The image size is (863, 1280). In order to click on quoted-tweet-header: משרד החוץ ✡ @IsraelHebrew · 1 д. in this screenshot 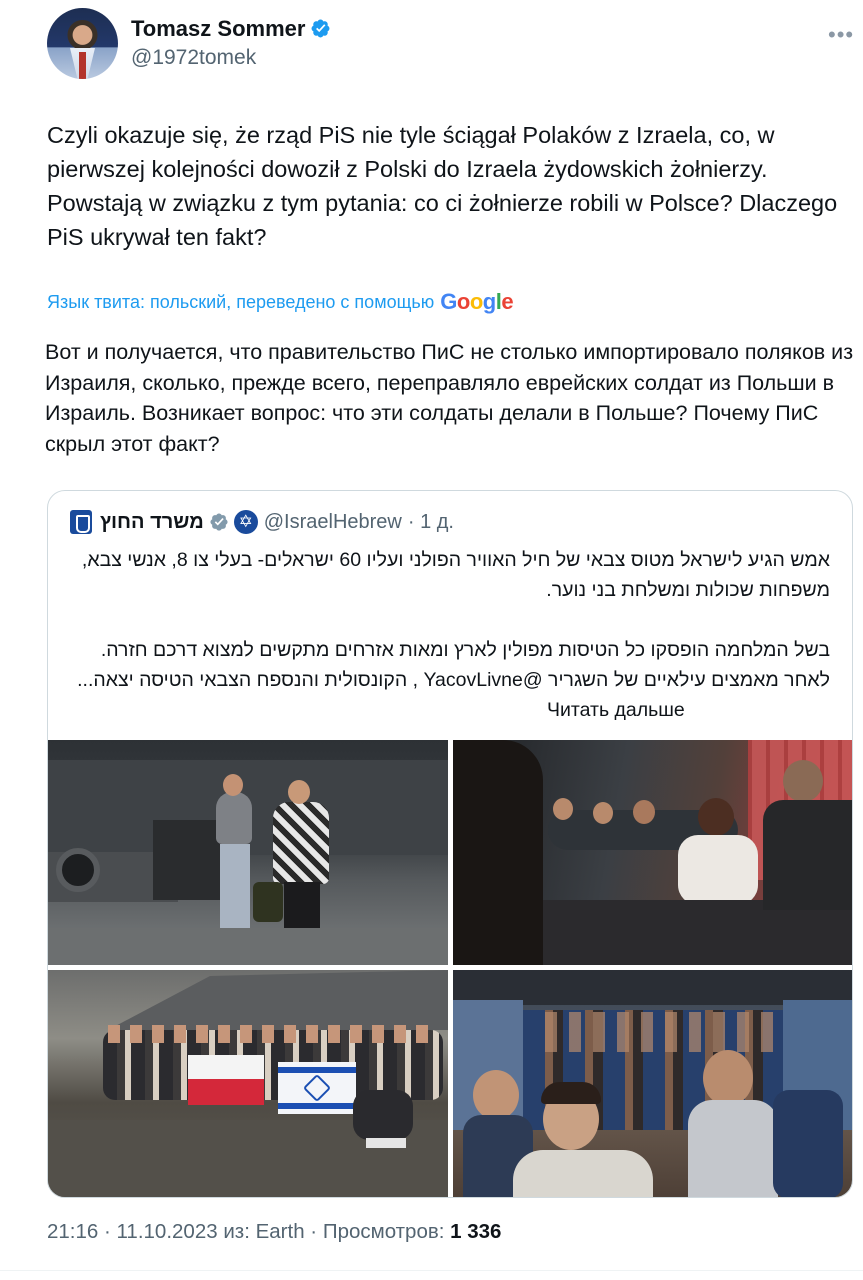, I will do `click(262, 522)`.